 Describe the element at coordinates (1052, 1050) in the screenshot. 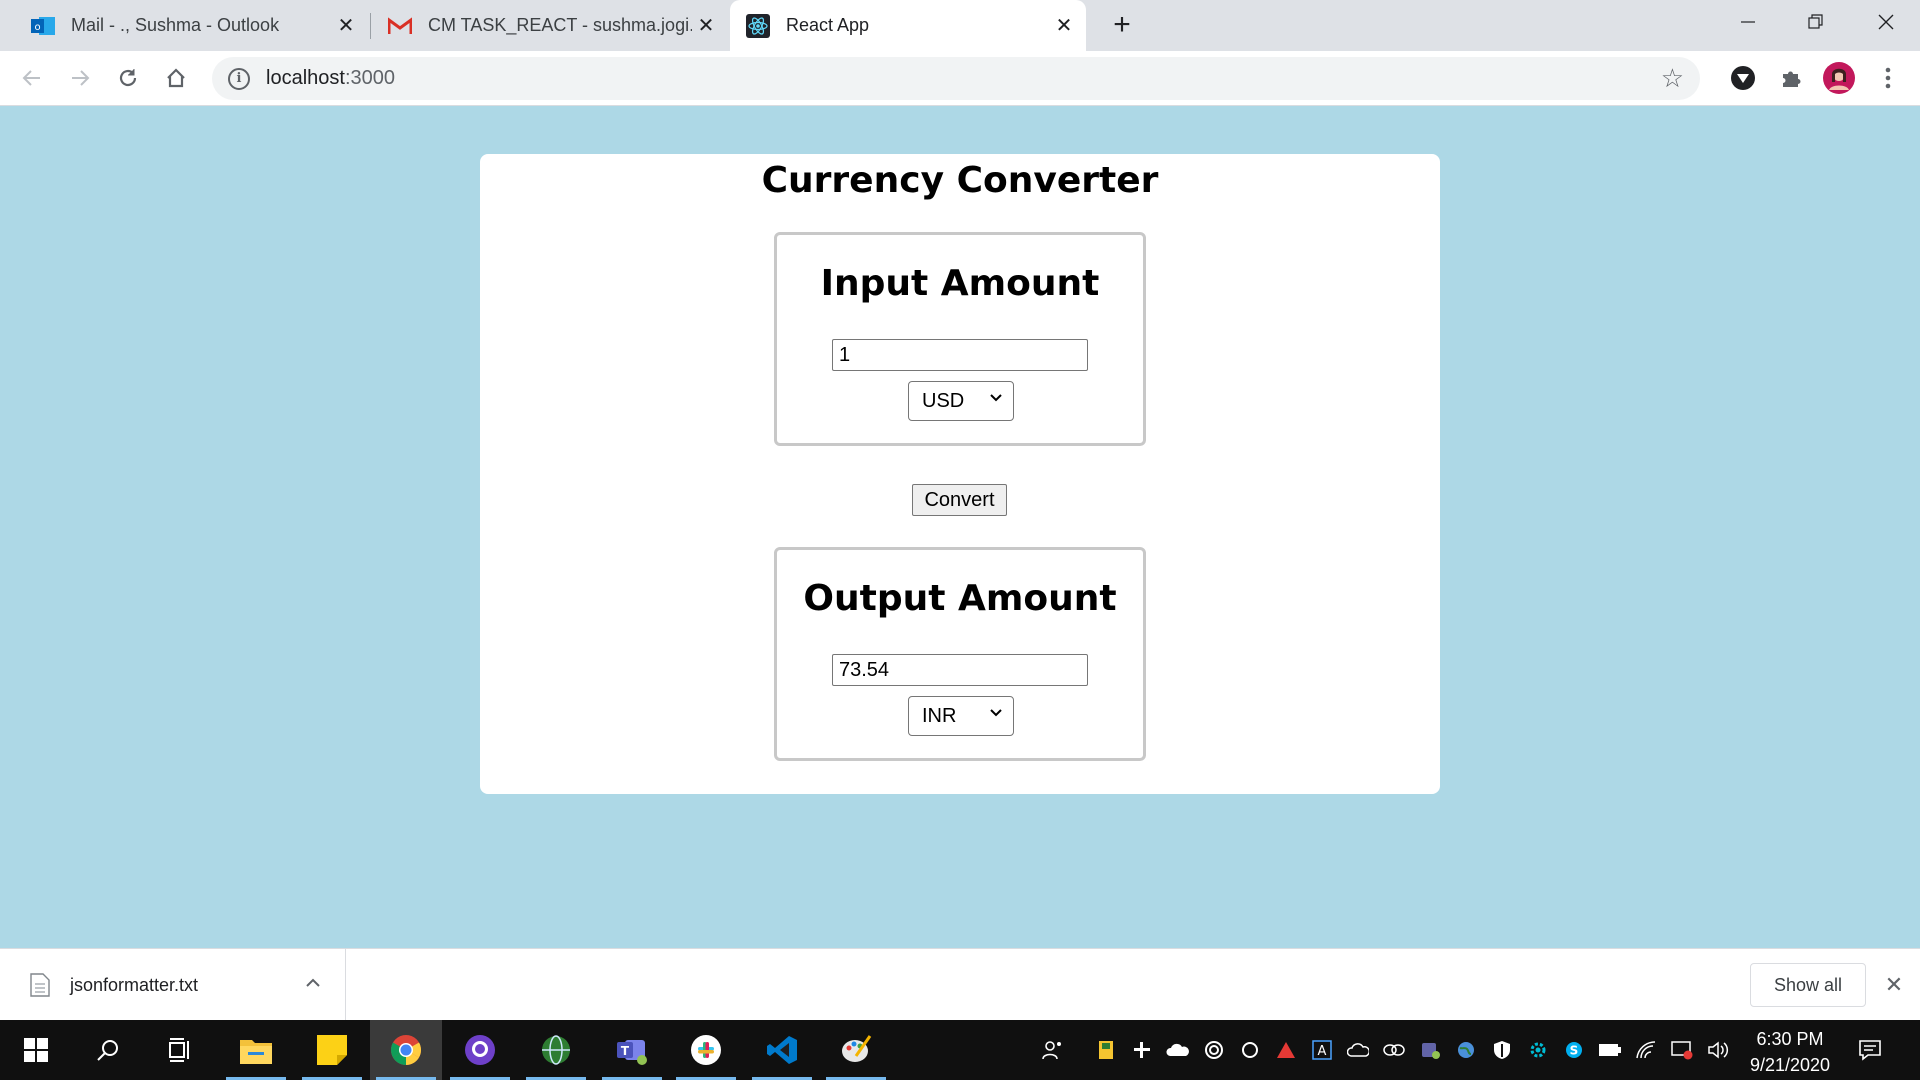

I see `people-icon` at that location.